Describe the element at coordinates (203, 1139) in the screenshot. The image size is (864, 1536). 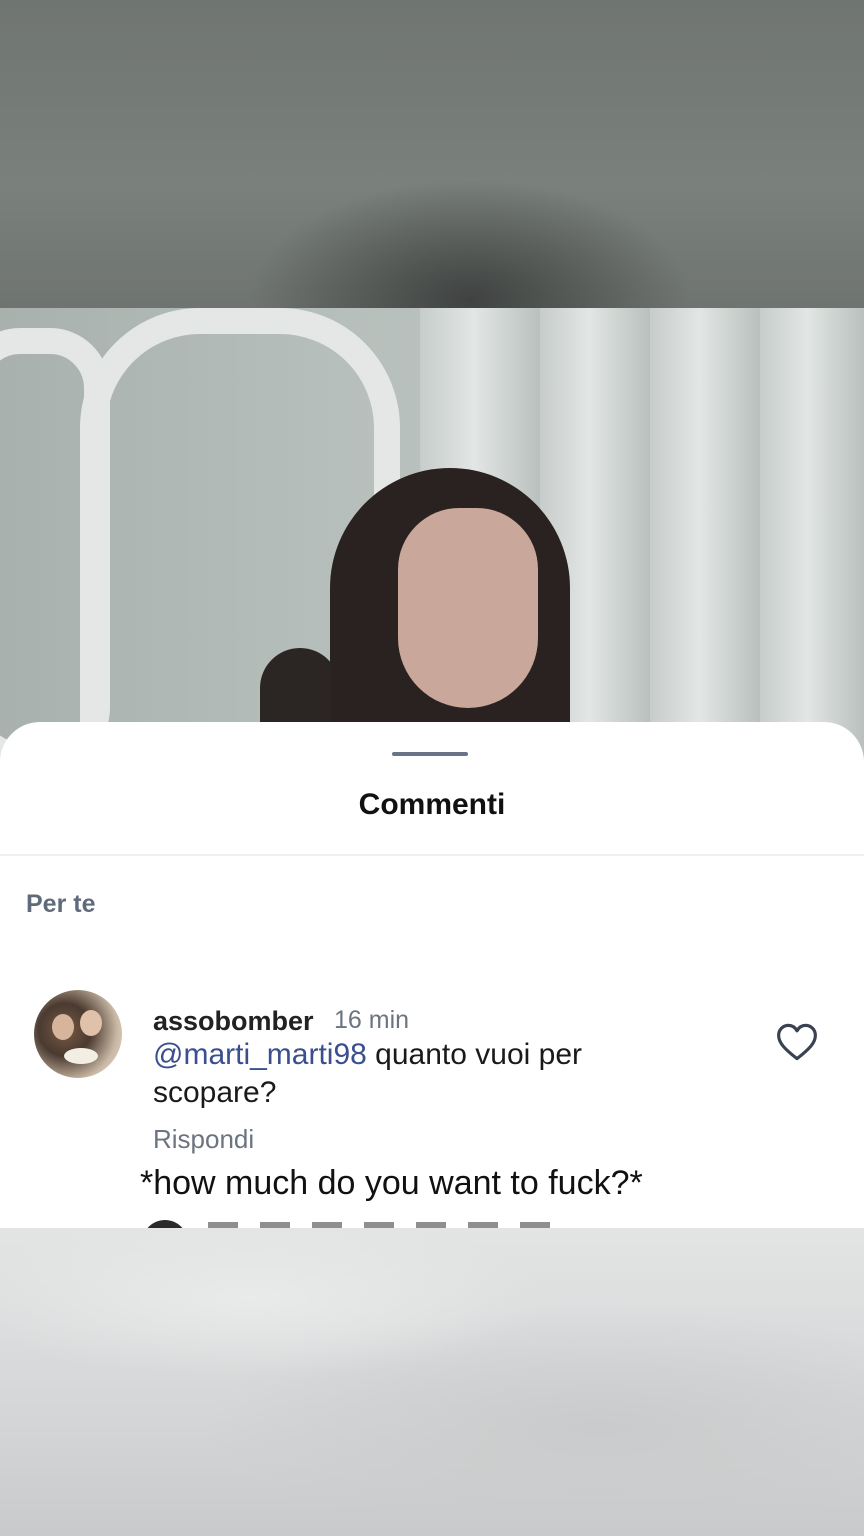
I see `reply-button: Rispondi` at that location.